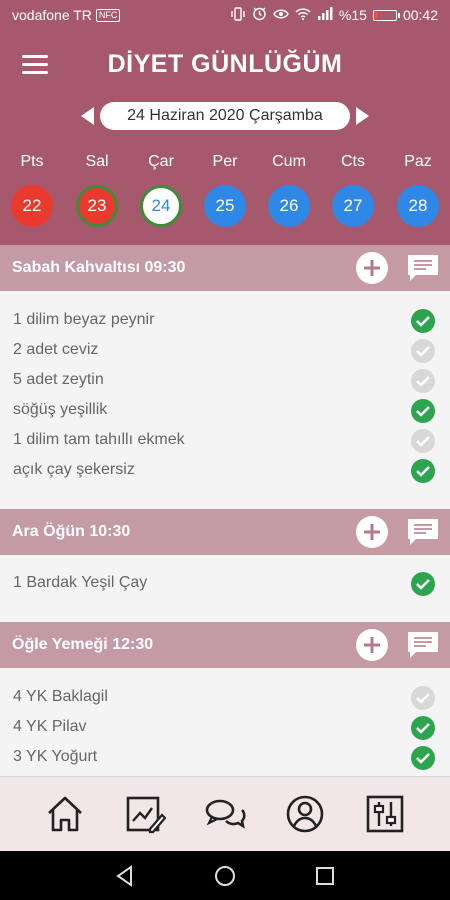  What do you see at coordinates (225, 757) in the screenshot?
I see `list-item: 3 YK Yoğurt` at bounding box center [225, 757].